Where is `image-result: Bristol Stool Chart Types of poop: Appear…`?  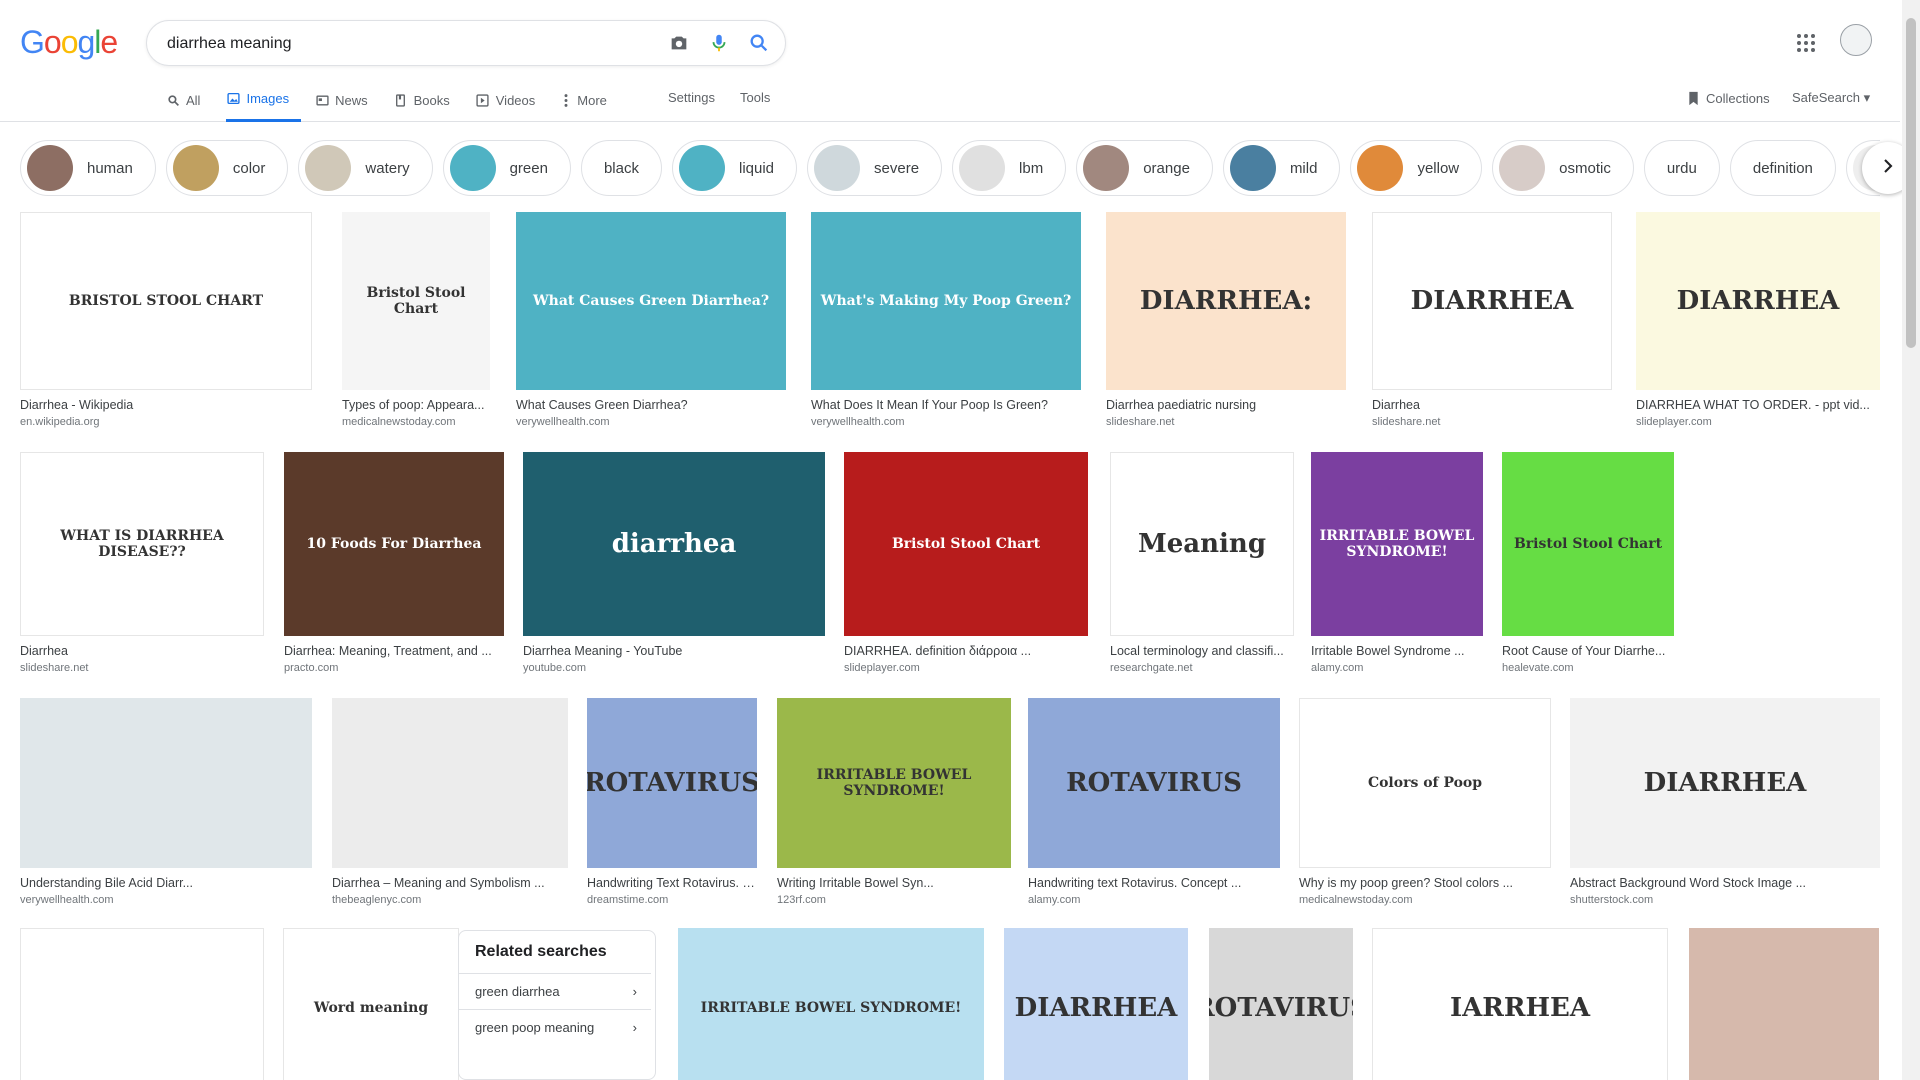
image-result: Bristol Stool Chart Types of poop: Appear… is located at coordinates (416, 320).